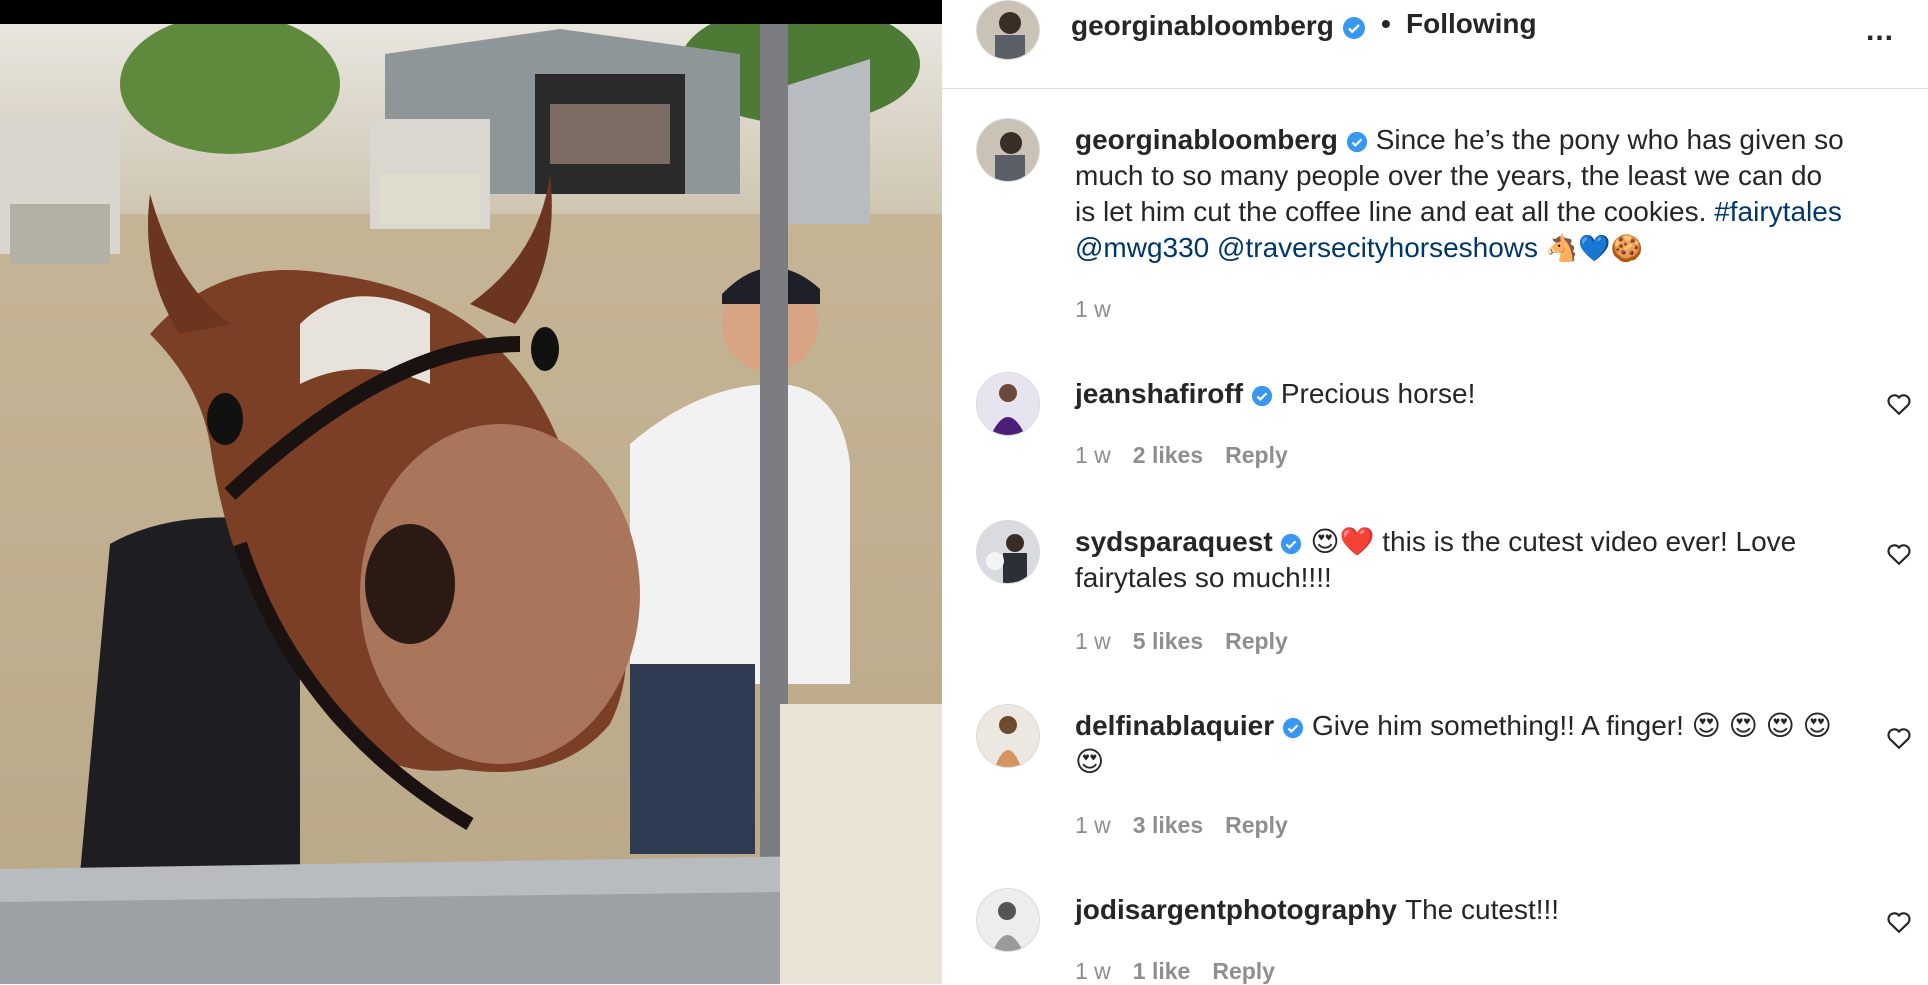 This screenshot has height=985, width=1928. I want to click on following-button: Following, so click(1471, 24).